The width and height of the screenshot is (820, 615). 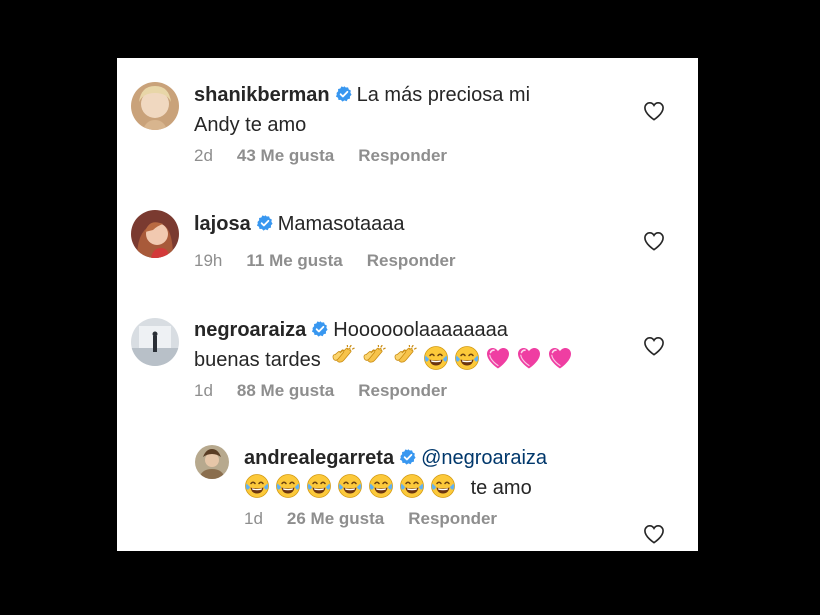 I want to click on timestamp: 2d, so click(x=203, y=155).